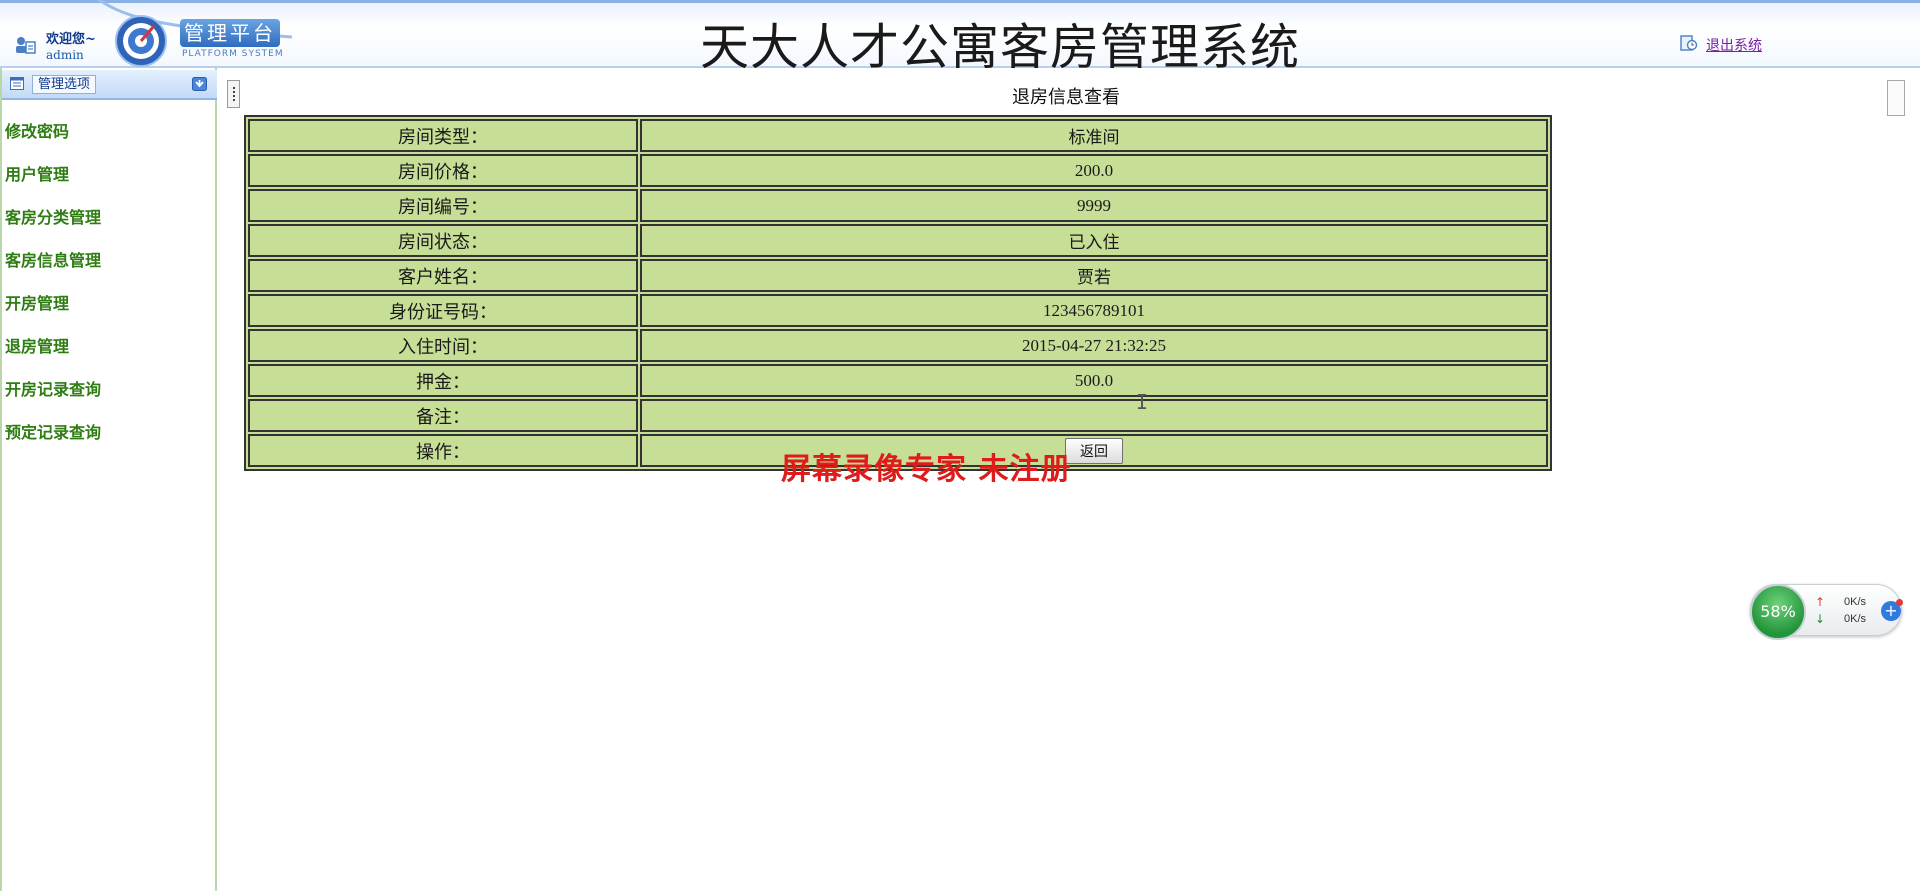  What do you see at coordinates (53, 443) in the screenshot?
I see `nav-item-reservation-records: 预定记录查询` at bounding box center [53, 443].